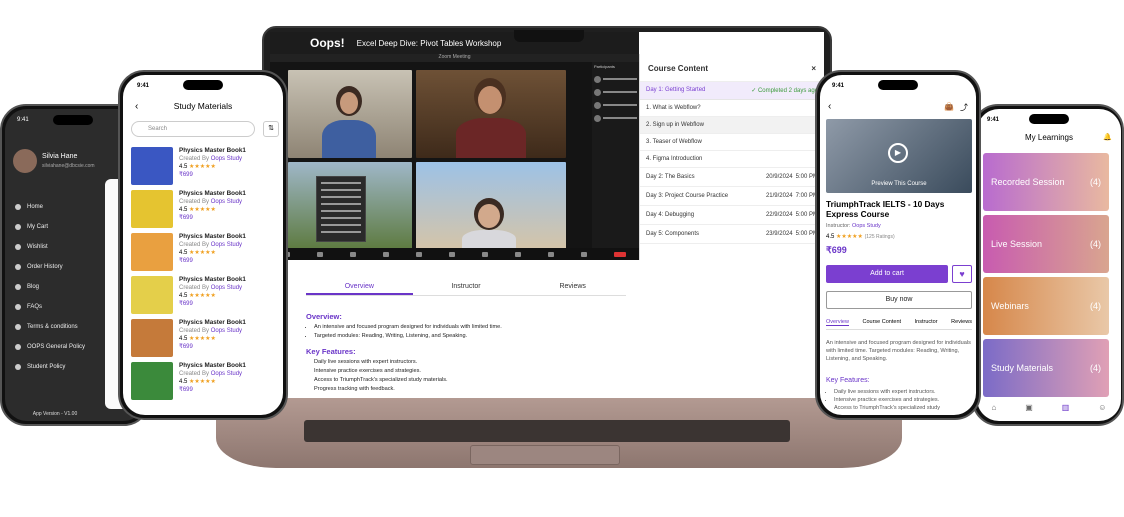 This screenshot has height=517, width=1124. What do you see at coordinates (68, 166) in the screenshot?
I see `user-email: silviahane@dbcsie.com` at bounding box center [68, 166].